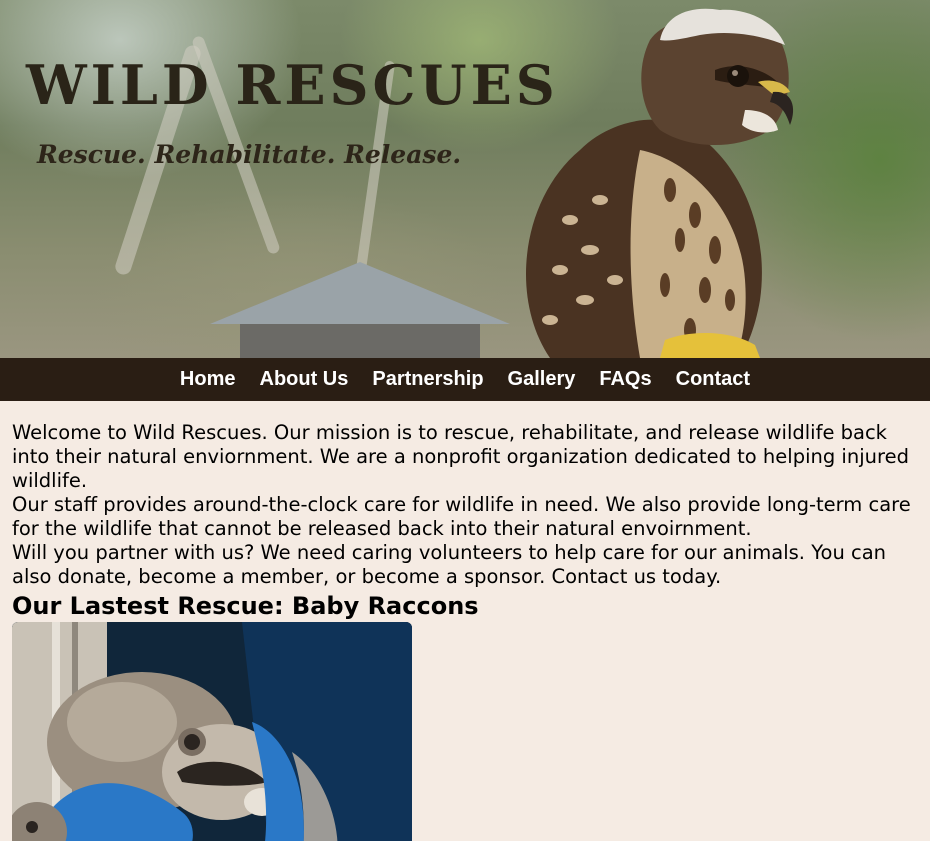 The width and height of the screenshot is (930, 841). Describe the element at coordinates (208, 379) in the screenshot. I see `nav-link-home: Home` at that location.